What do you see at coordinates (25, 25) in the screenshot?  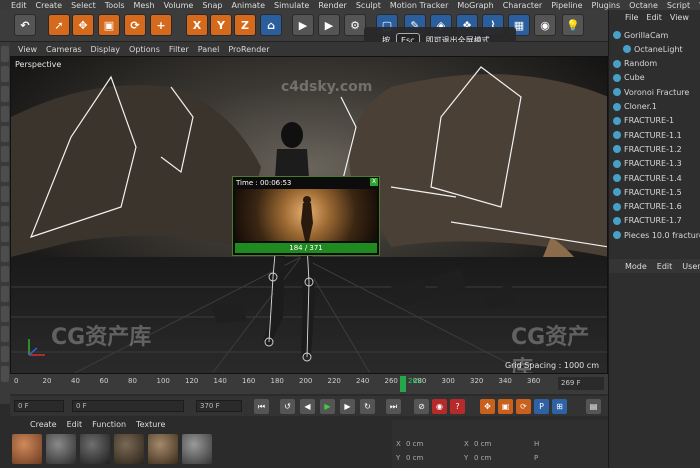 I see `undo-button: ↶` at bounding box center [25, 25].